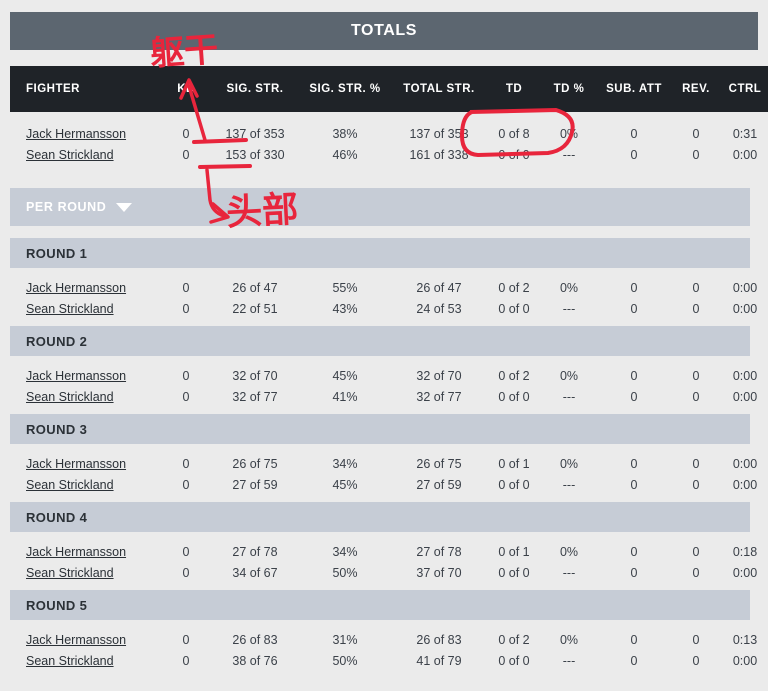  I want to click on sig-str-cell: 27 of 78, so click(255, 552).